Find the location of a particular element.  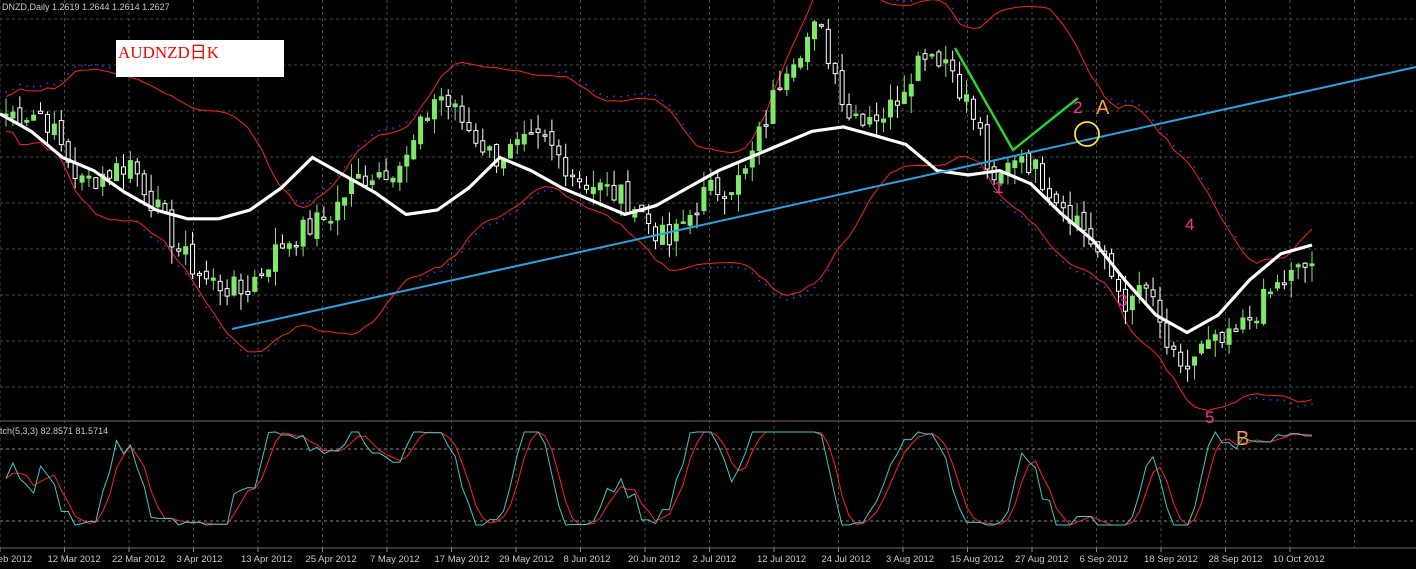

chart-title: AUDNZD日K is located at coordinates (200, 58).